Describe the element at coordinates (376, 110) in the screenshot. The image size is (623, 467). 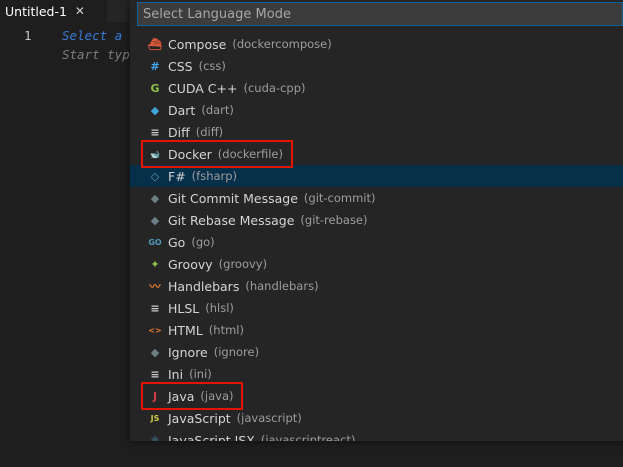
I see `language-item: ◆ Dart (dart)` at that location.